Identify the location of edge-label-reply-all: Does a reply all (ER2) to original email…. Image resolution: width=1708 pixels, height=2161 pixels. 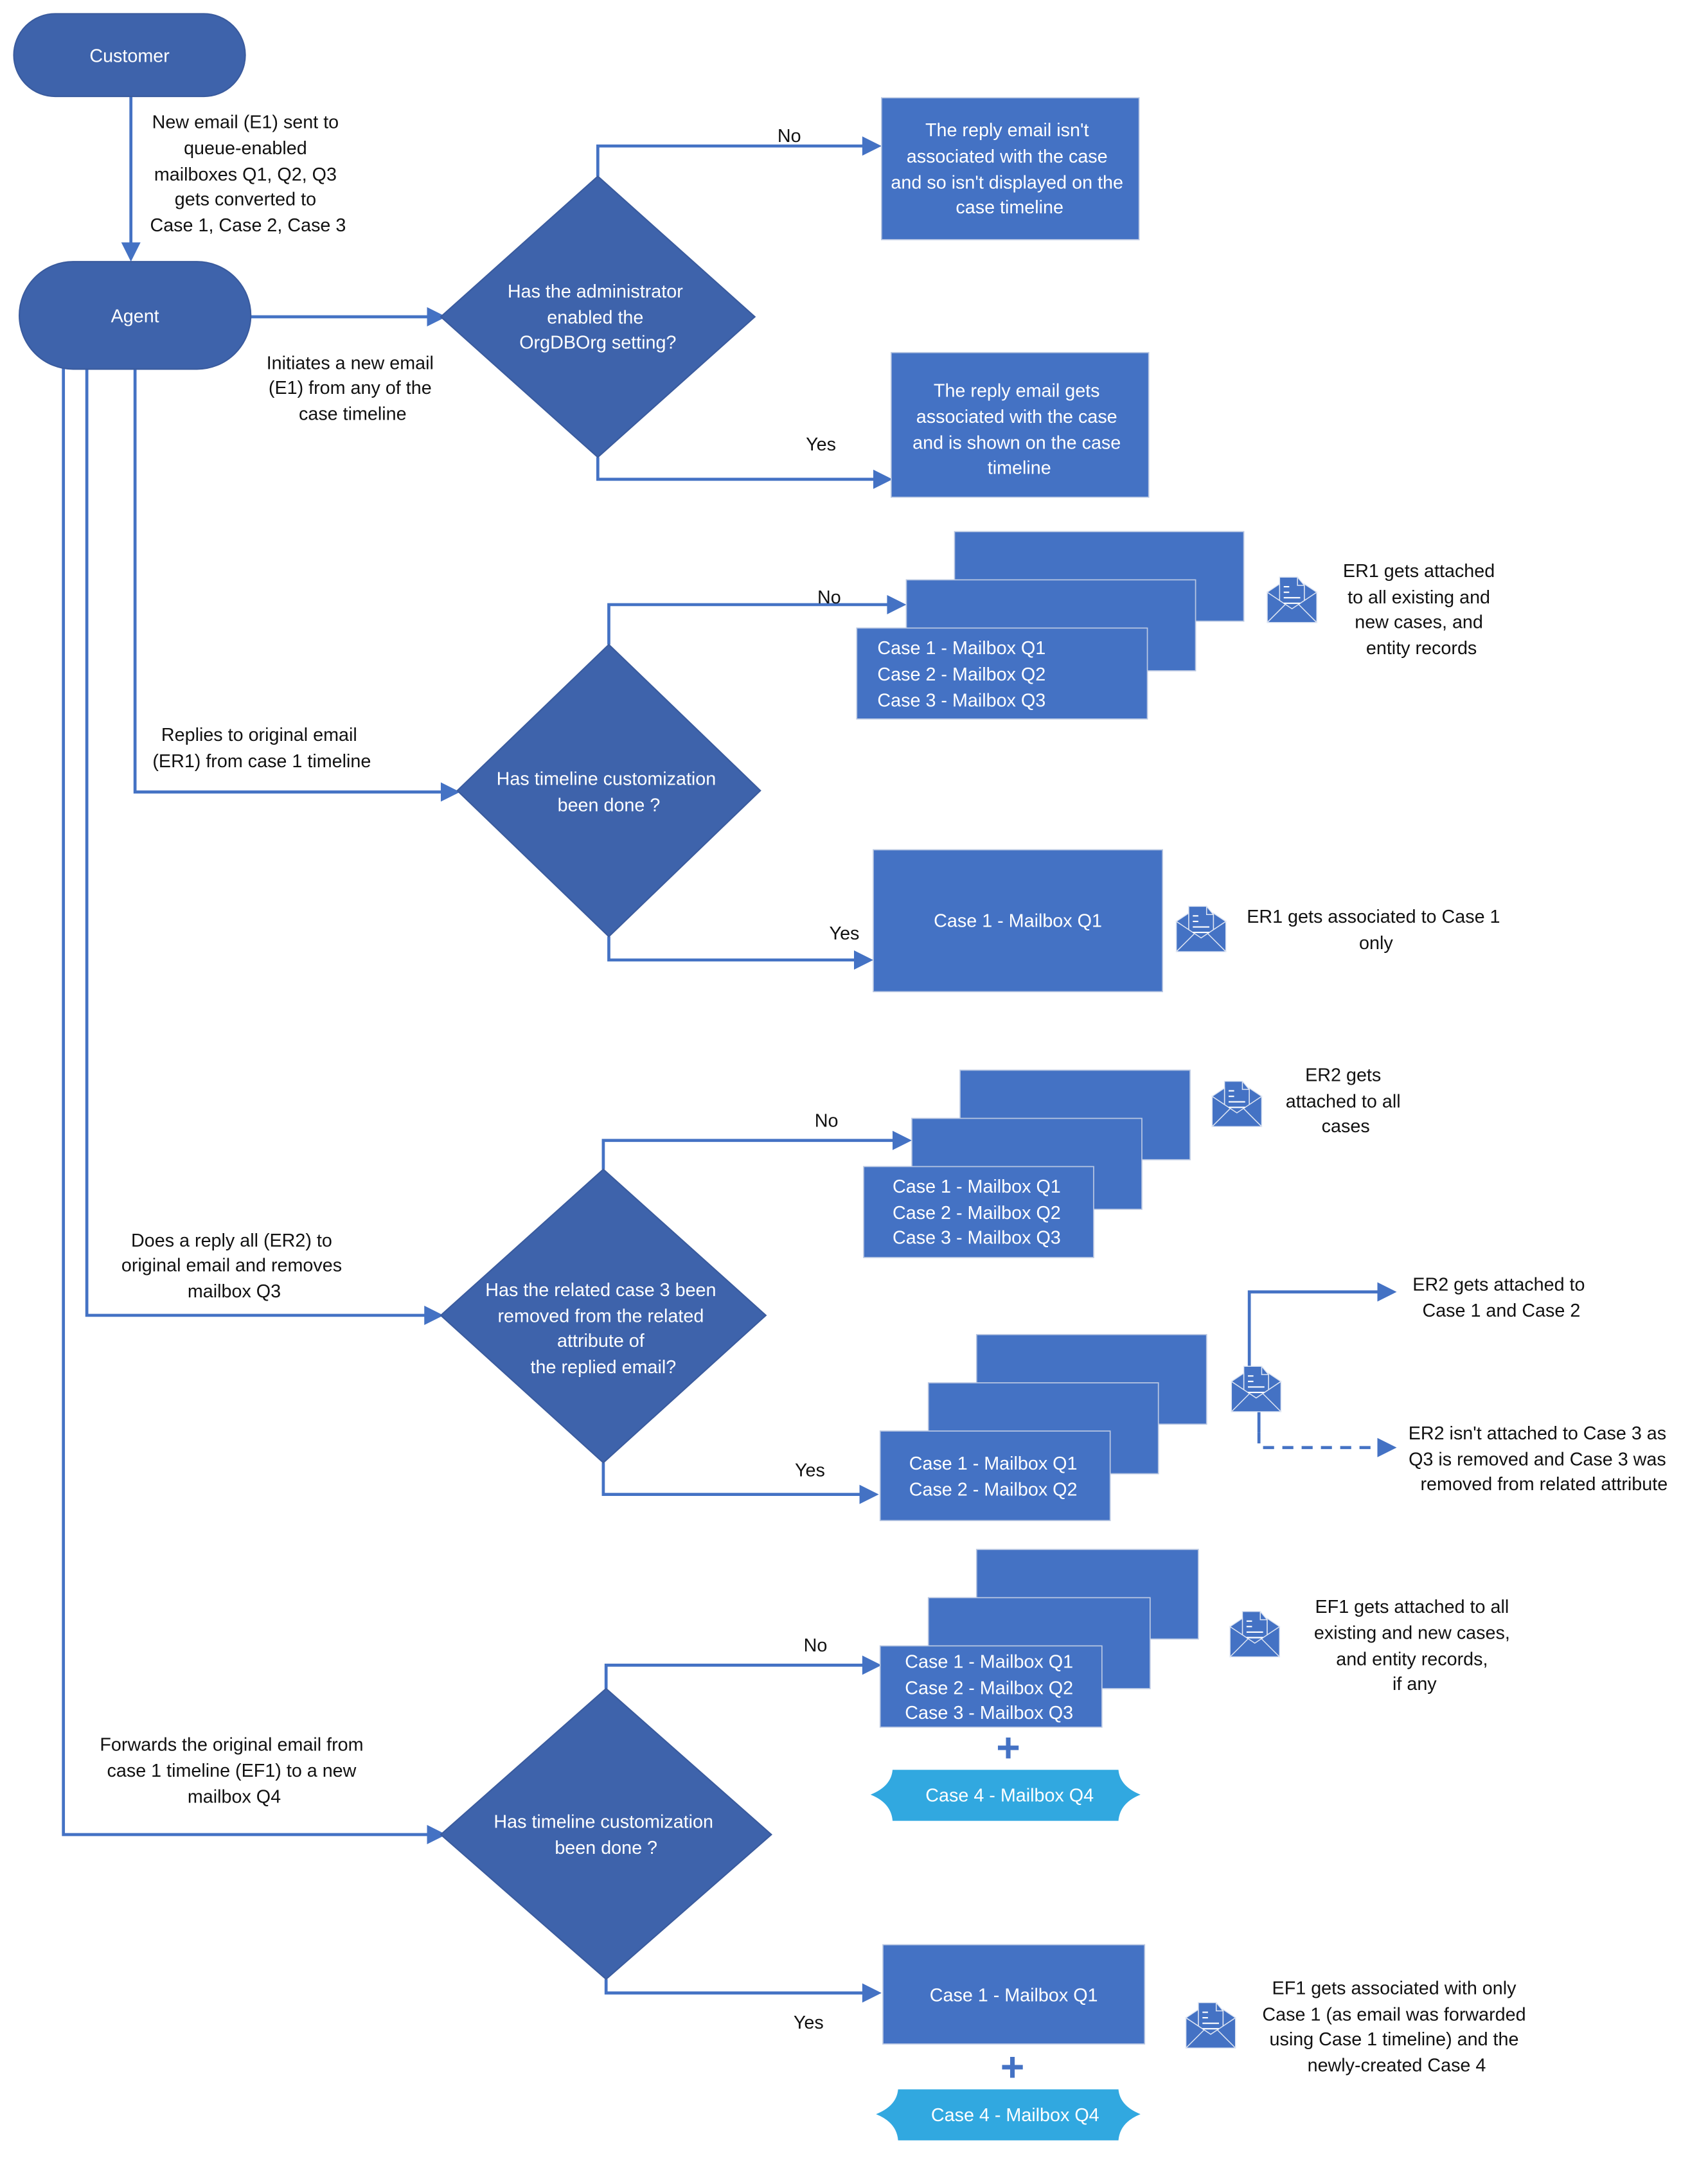
(234, 1266).